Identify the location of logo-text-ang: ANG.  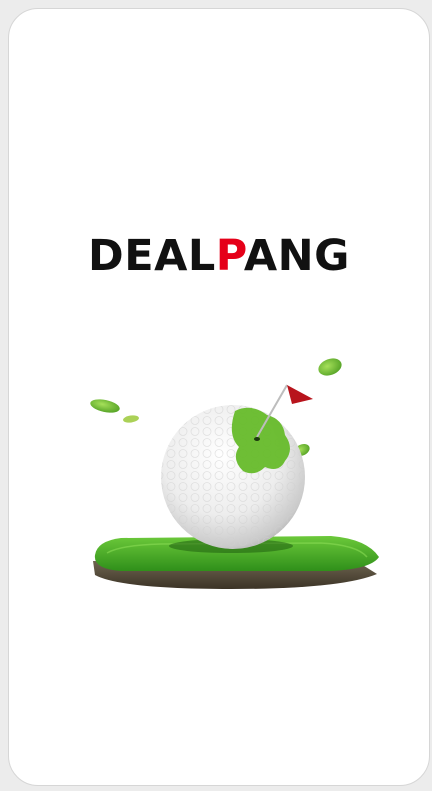
(296, 256).